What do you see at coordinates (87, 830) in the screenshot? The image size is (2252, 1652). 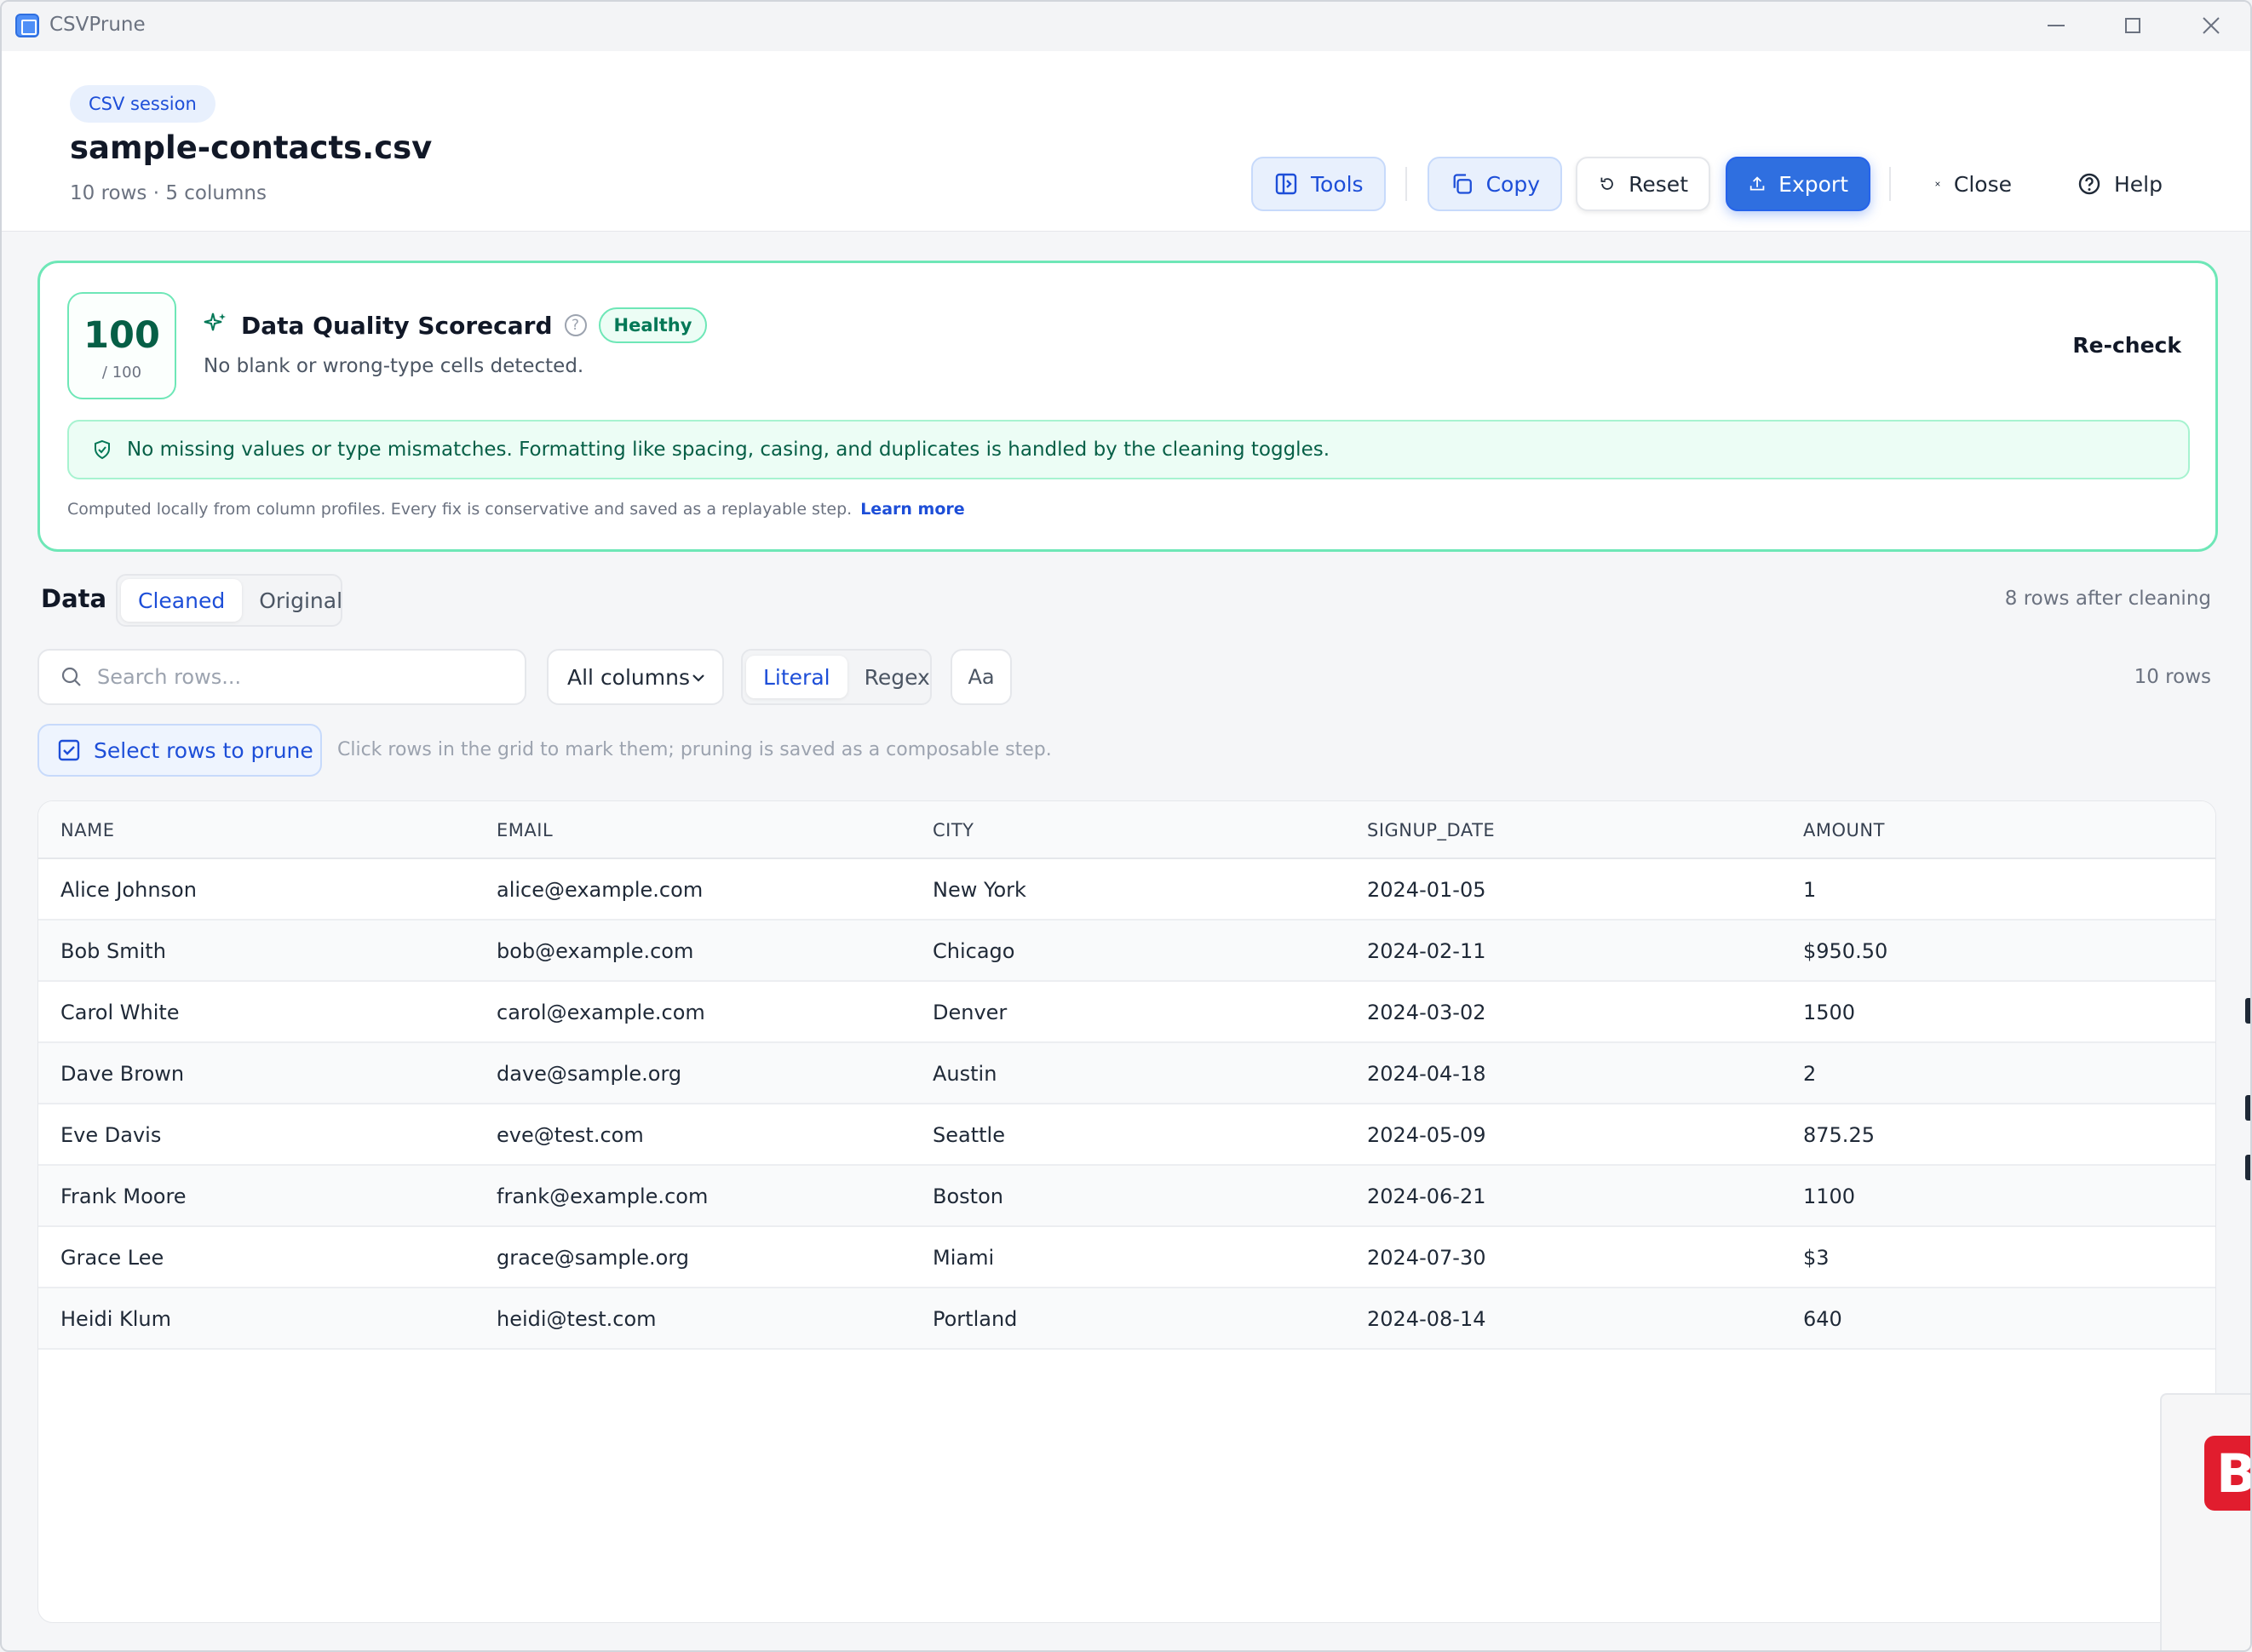 I see `column-header-name: NAME` at bounding box center [87, 830].